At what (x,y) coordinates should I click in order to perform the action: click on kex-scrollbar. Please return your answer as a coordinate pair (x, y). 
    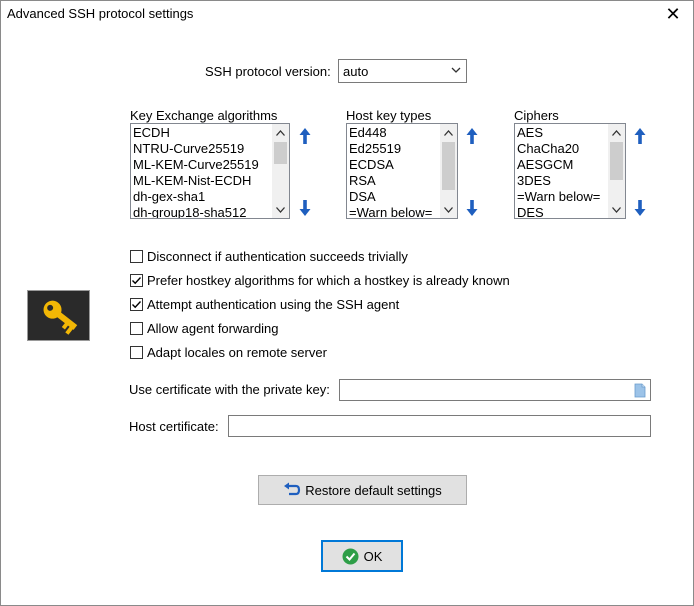
    Looking at the image, I should click on (280, 171).